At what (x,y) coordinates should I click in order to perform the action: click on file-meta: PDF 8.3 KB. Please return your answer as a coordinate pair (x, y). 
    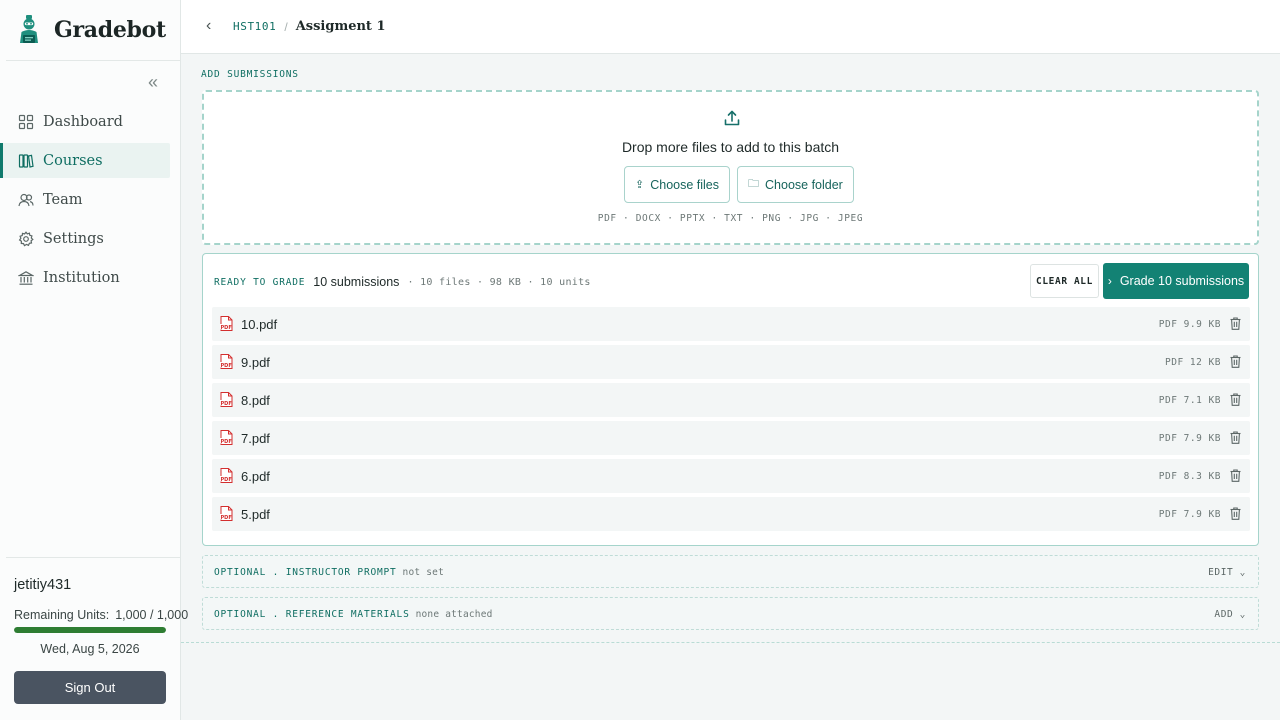
    Looking at the image, I should click on (1189, 476).